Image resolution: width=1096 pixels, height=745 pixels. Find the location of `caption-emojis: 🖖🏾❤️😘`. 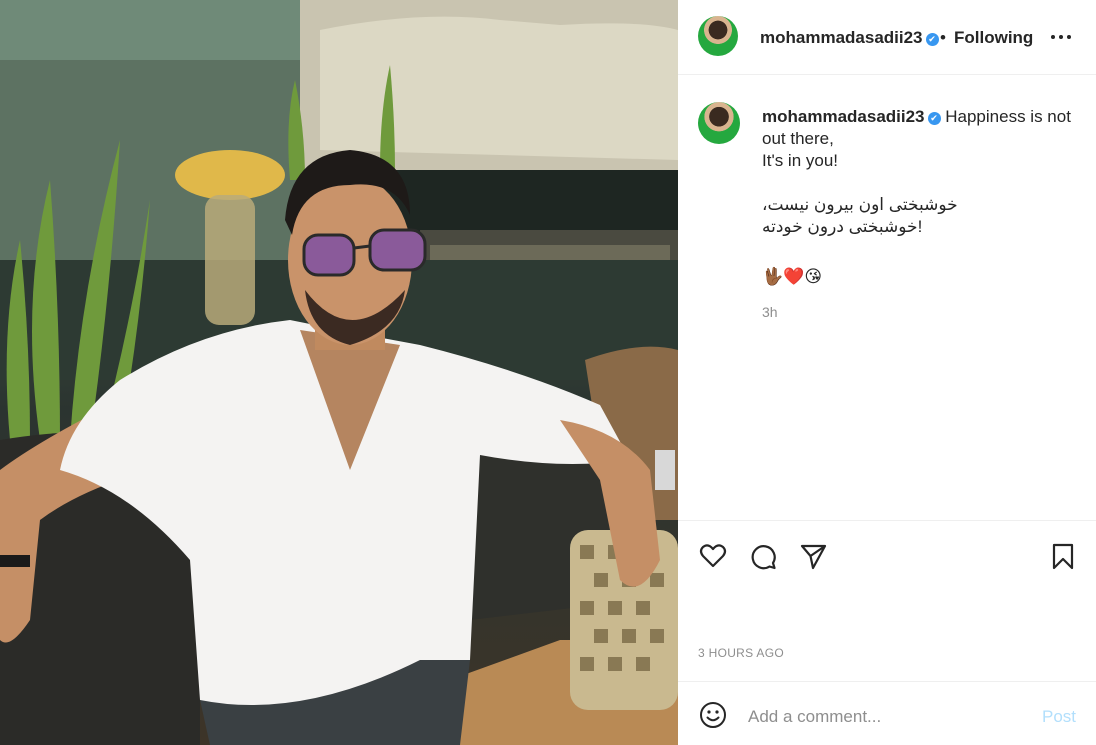

caption-emojis: 🖖🏾❤️😘 is located at coordinates (792, 276).